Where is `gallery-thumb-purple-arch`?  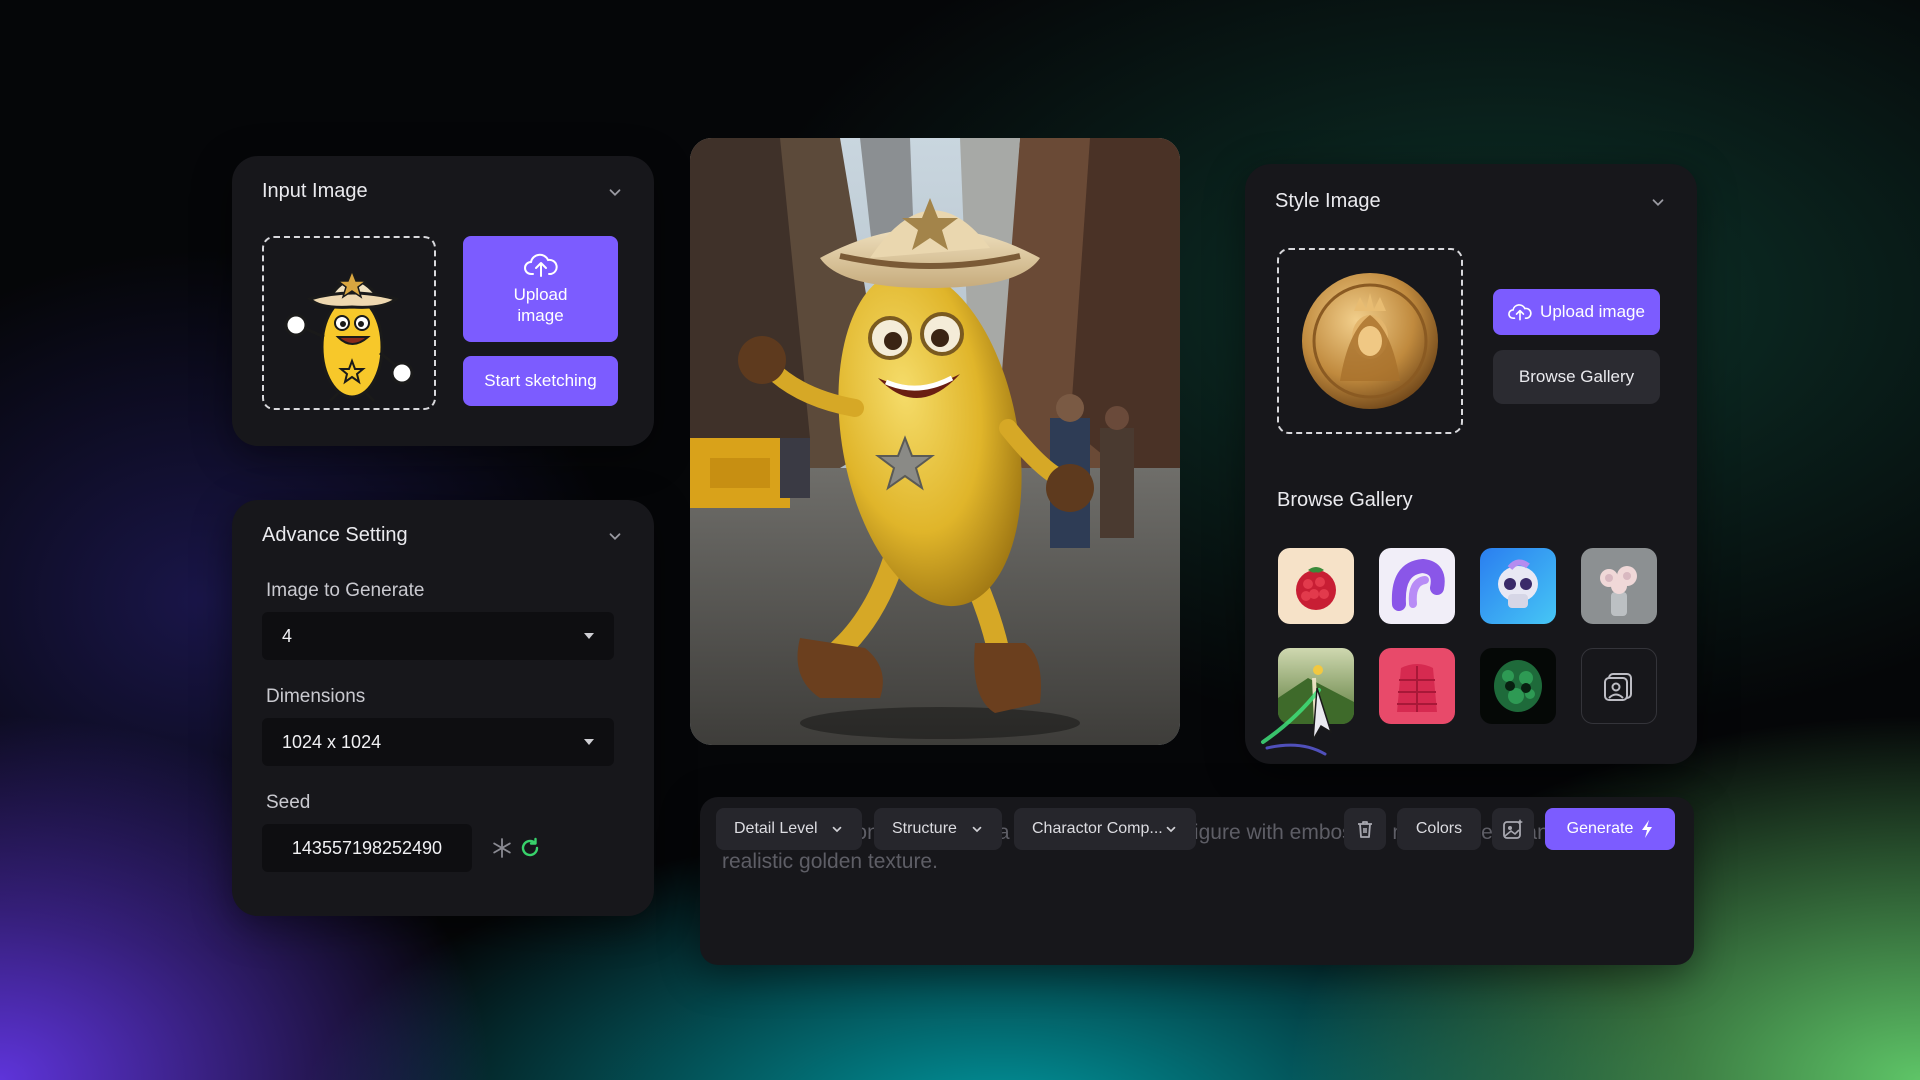 gallery-thumb-purple-arch is located at coordinates (1417, 586).